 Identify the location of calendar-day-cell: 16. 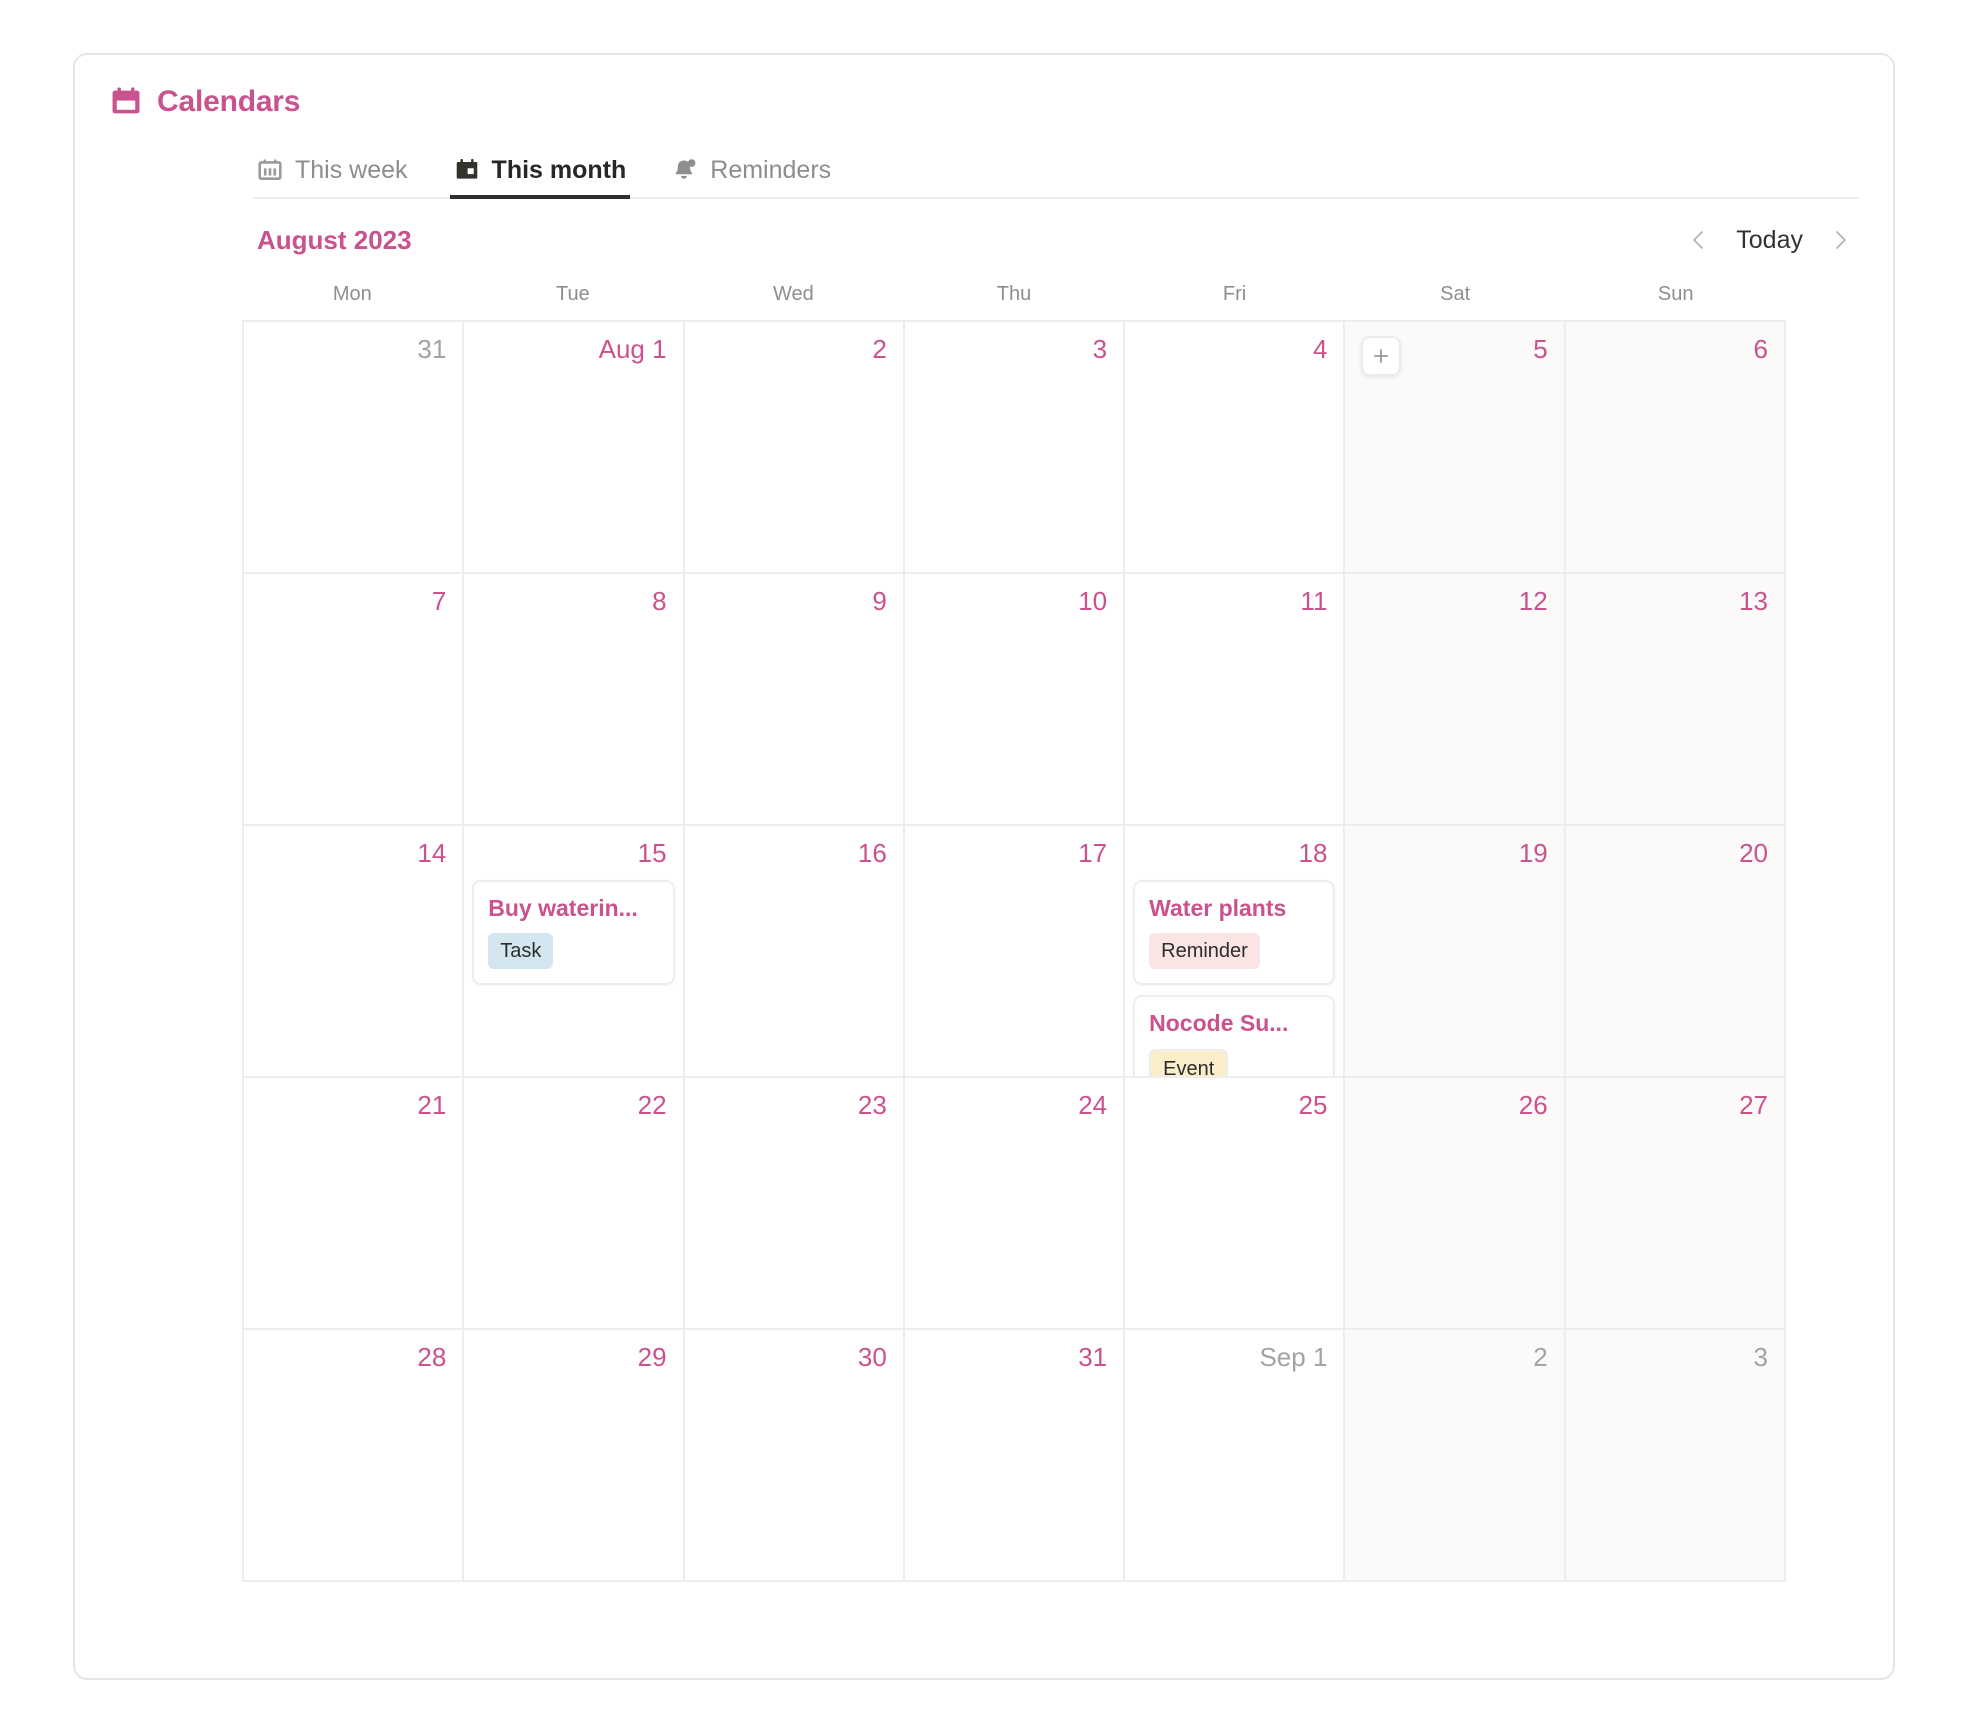
(794, 952).